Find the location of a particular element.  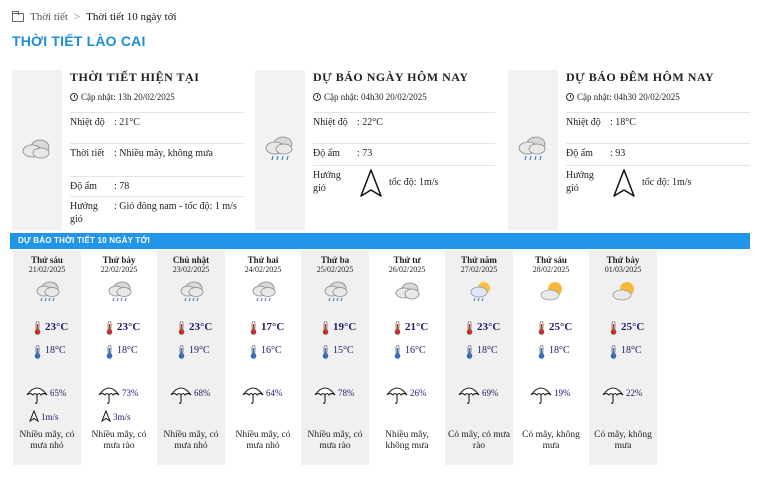

folder-icon is located at coordinates (18, 16).